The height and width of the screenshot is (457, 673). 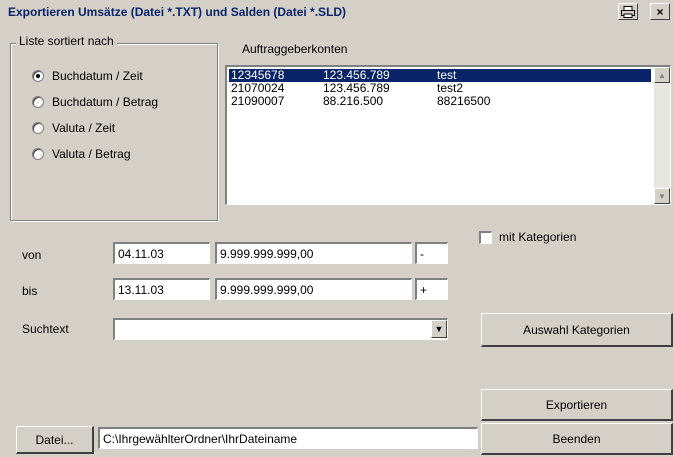 I want to click on account-amount: 88.216.500, so click(x=353, y=101).